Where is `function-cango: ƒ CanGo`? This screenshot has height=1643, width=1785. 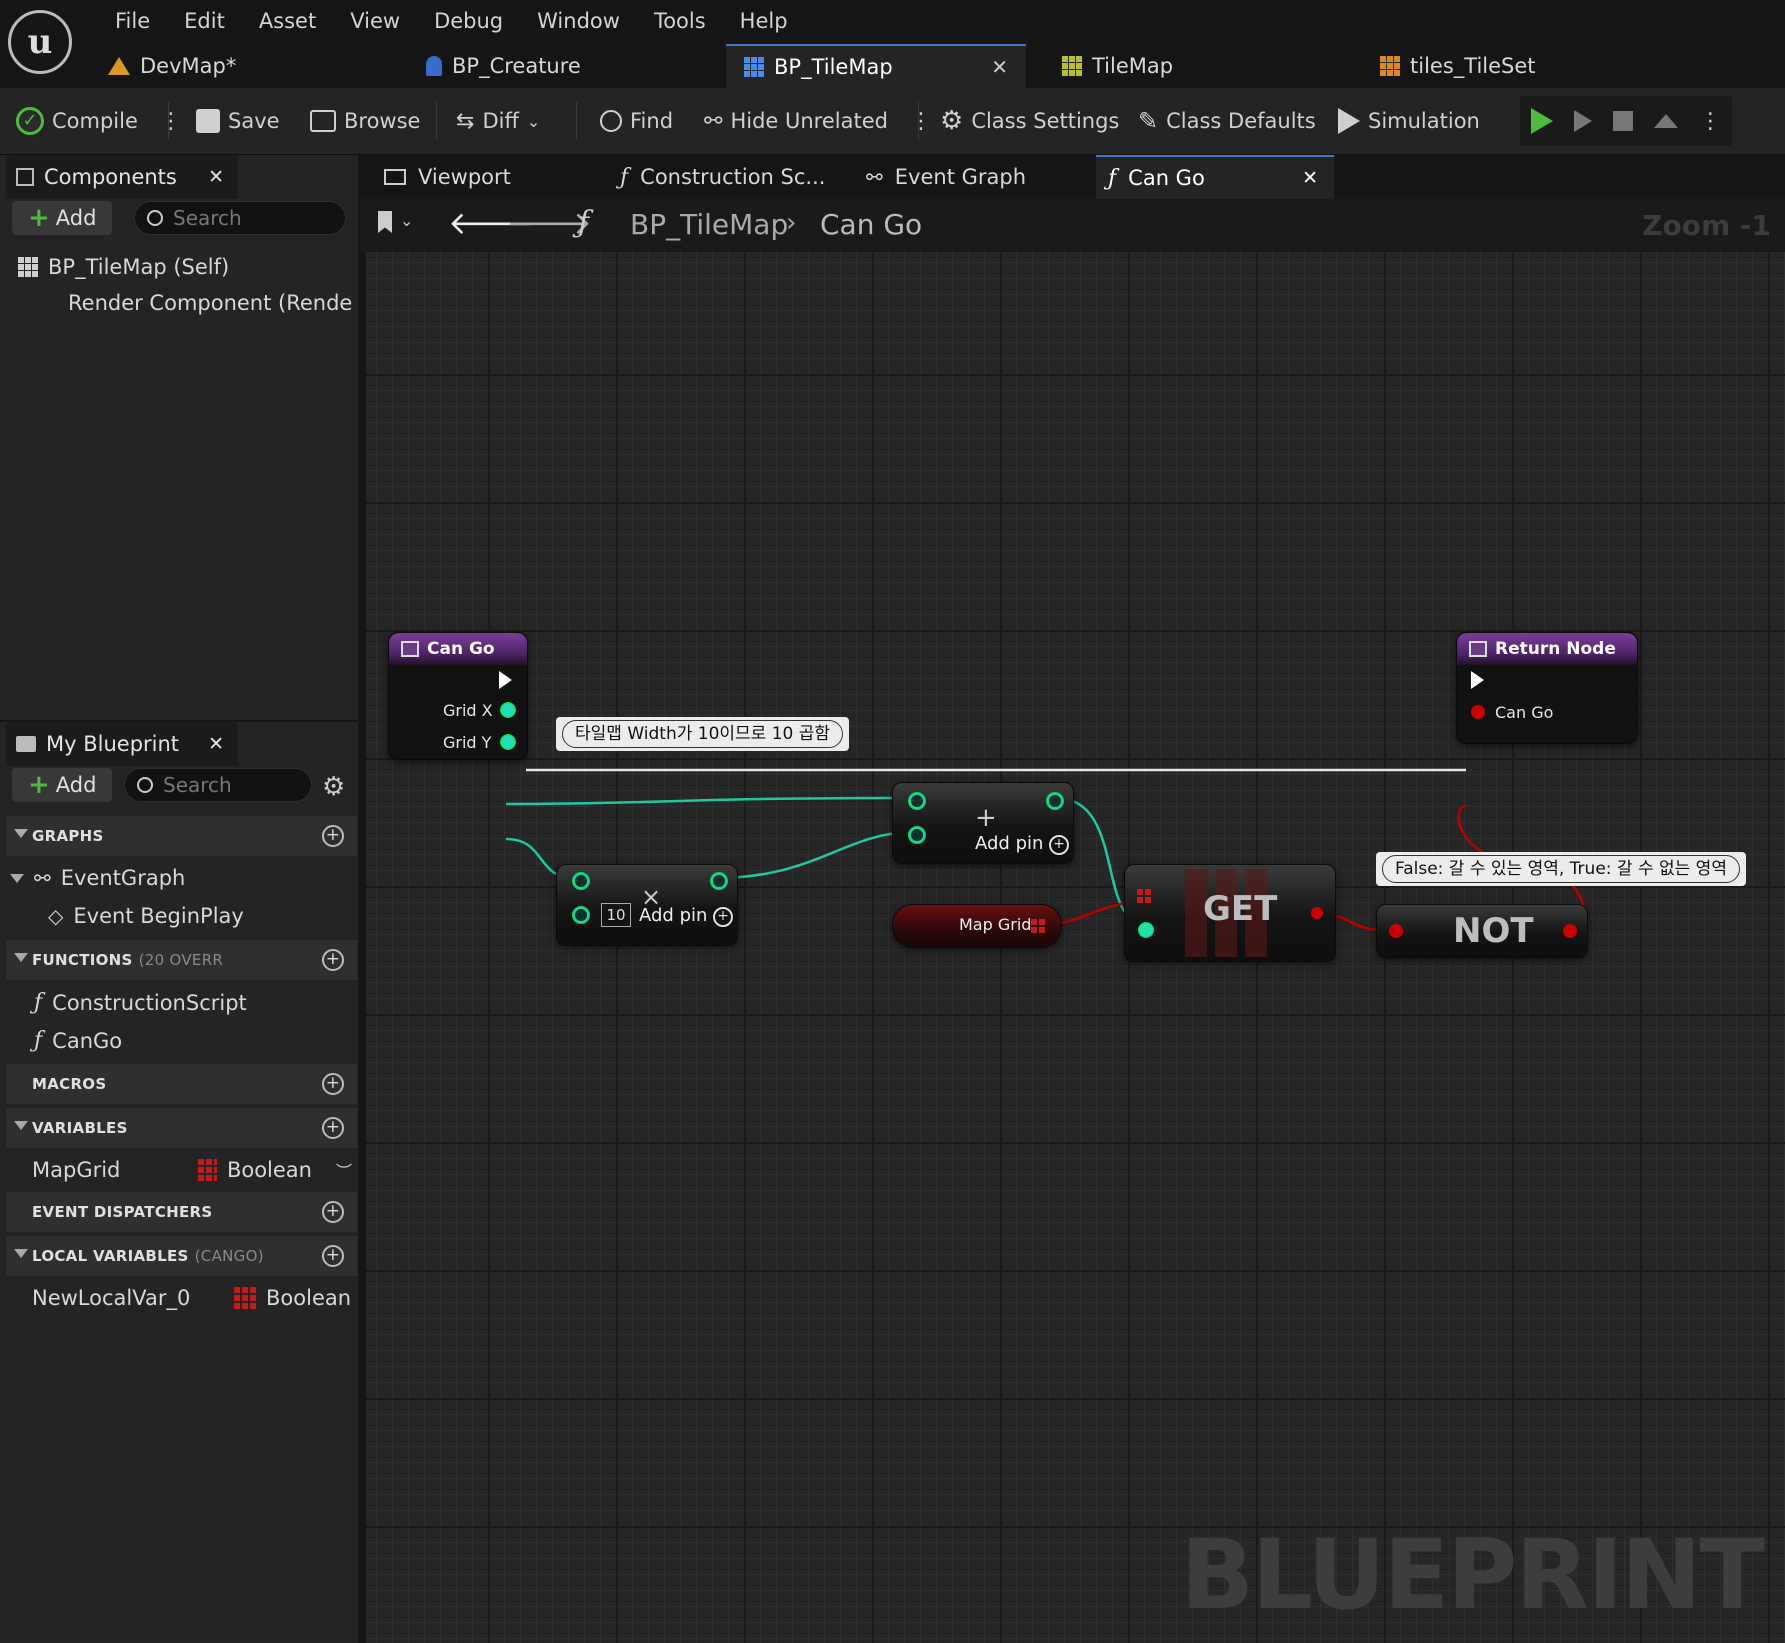 function-cango: ƒ CanGo is located at coordinates (78, 1040).